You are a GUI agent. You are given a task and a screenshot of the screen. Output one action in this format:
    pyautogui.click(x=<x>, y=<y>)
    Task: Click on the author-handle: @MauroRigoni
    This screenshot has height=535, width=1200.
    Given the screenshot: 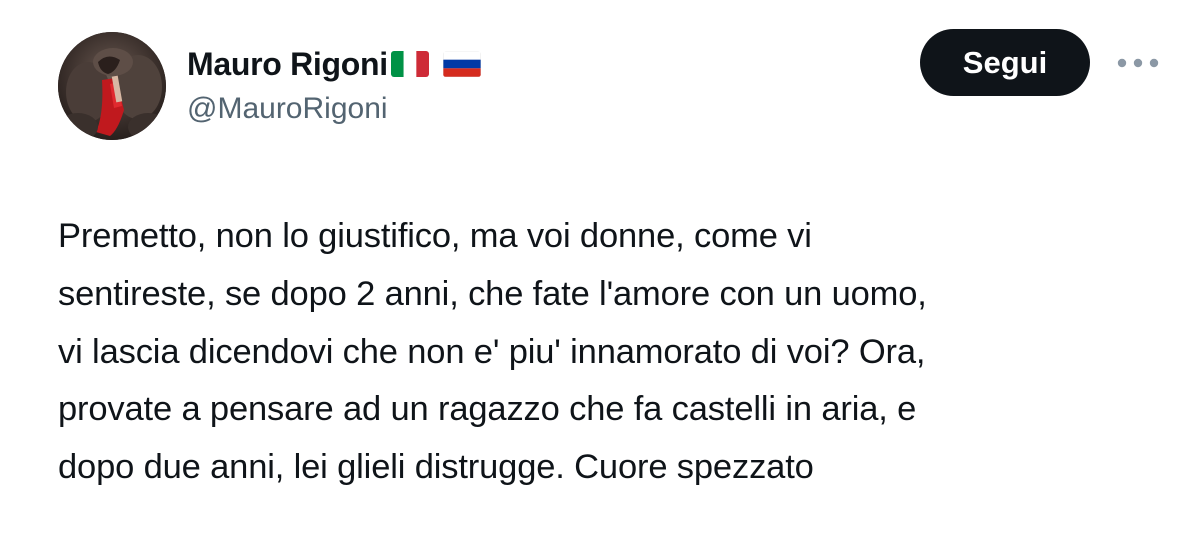 What is the action you would take?
    pyautogui.click(x=287, y=109)
    